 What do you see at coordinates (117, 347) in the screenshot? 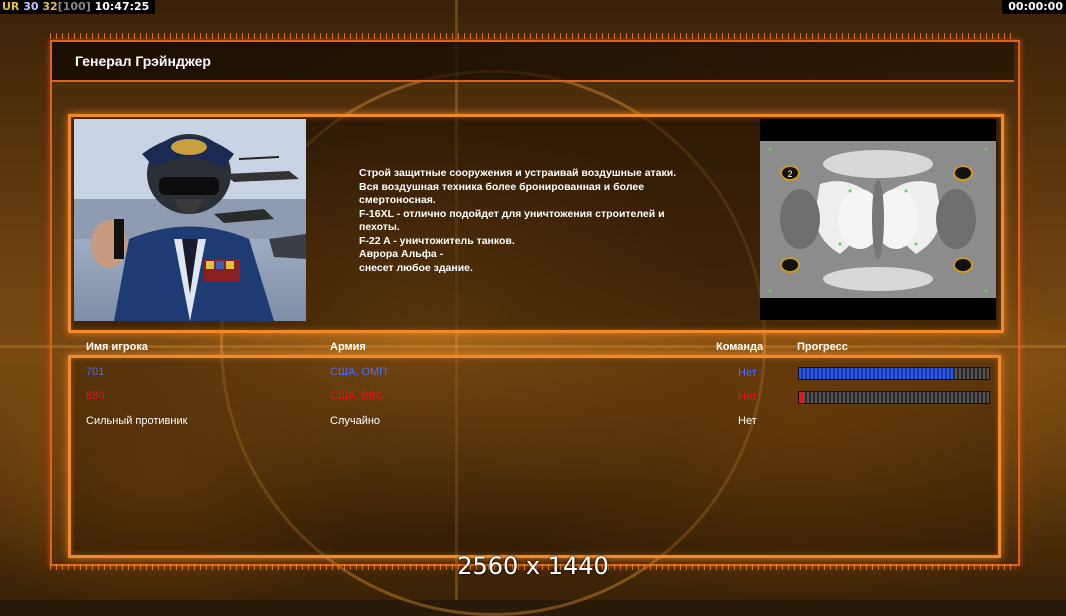
I see `column-header-player: Имя игрока` at bounding box center [117, 347].